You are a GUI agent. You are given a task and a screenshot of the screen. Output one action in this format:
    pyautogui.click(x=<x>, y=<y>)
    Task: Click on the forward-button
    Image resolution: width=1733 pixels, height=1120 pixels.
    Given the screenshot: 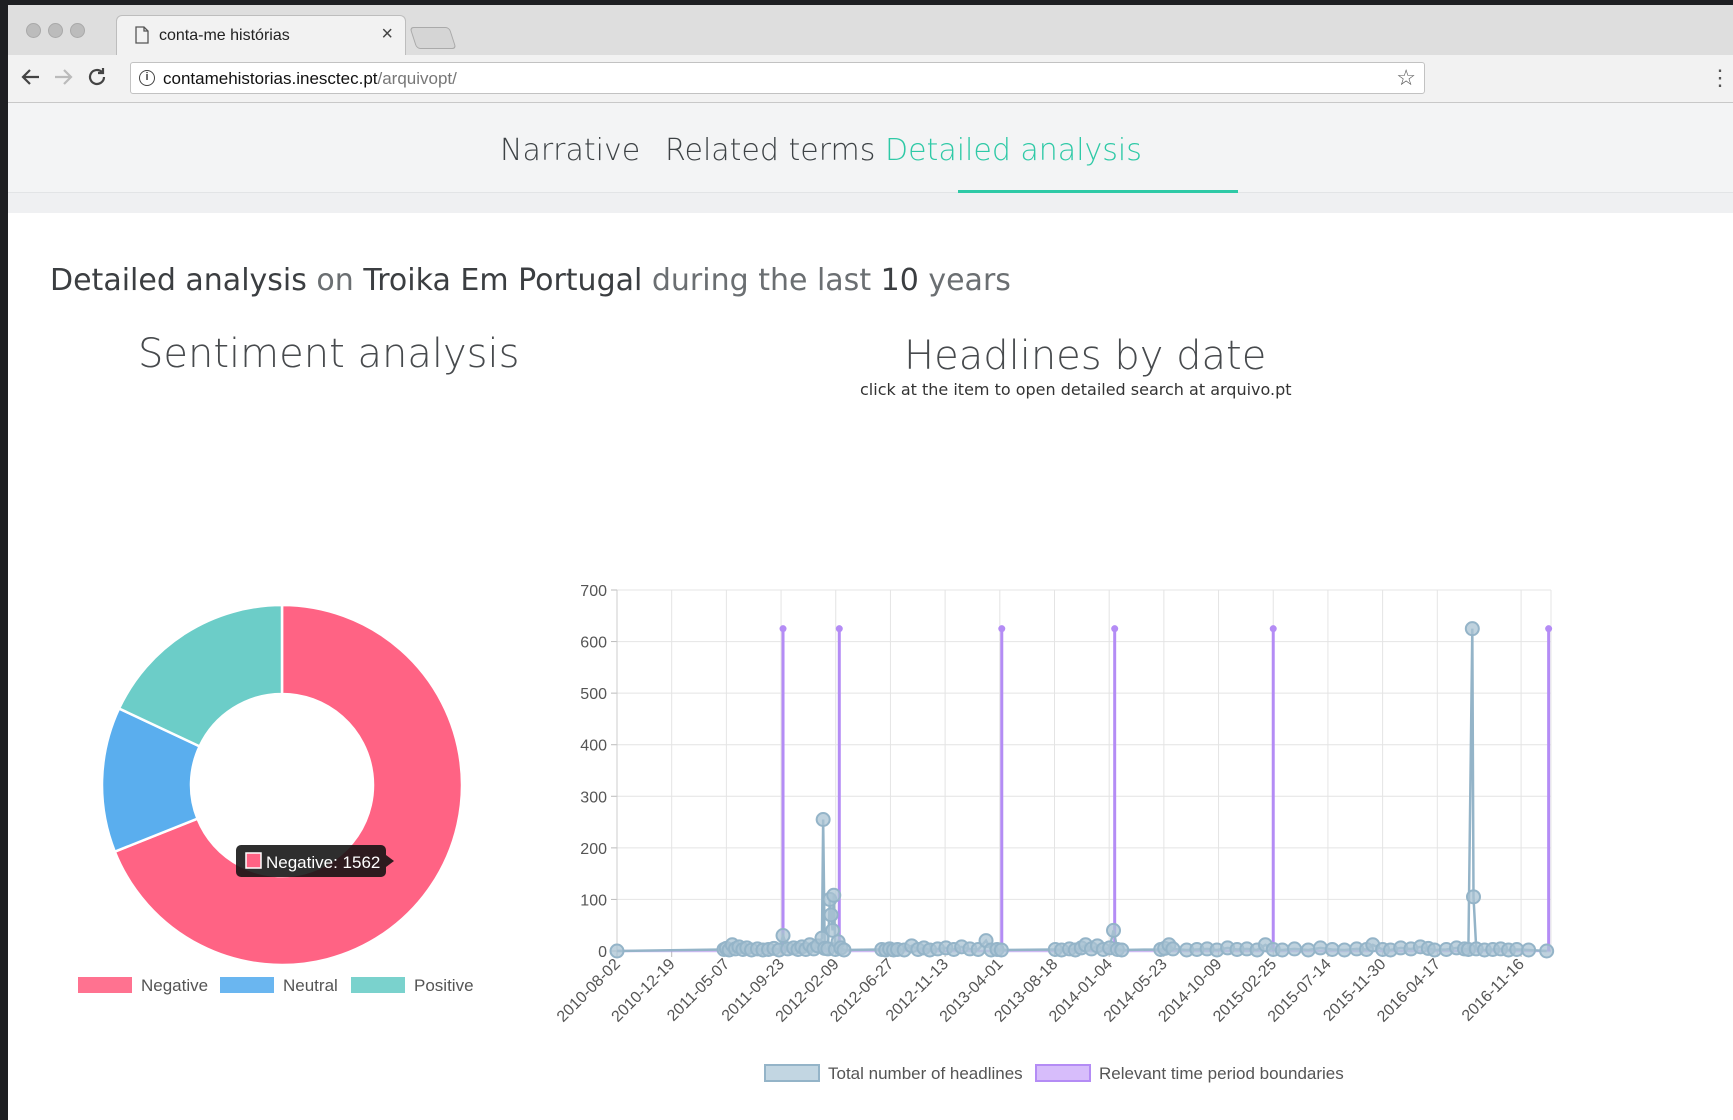 What is the action you would take?
    pyautogui.click(x=63, y=78)
    